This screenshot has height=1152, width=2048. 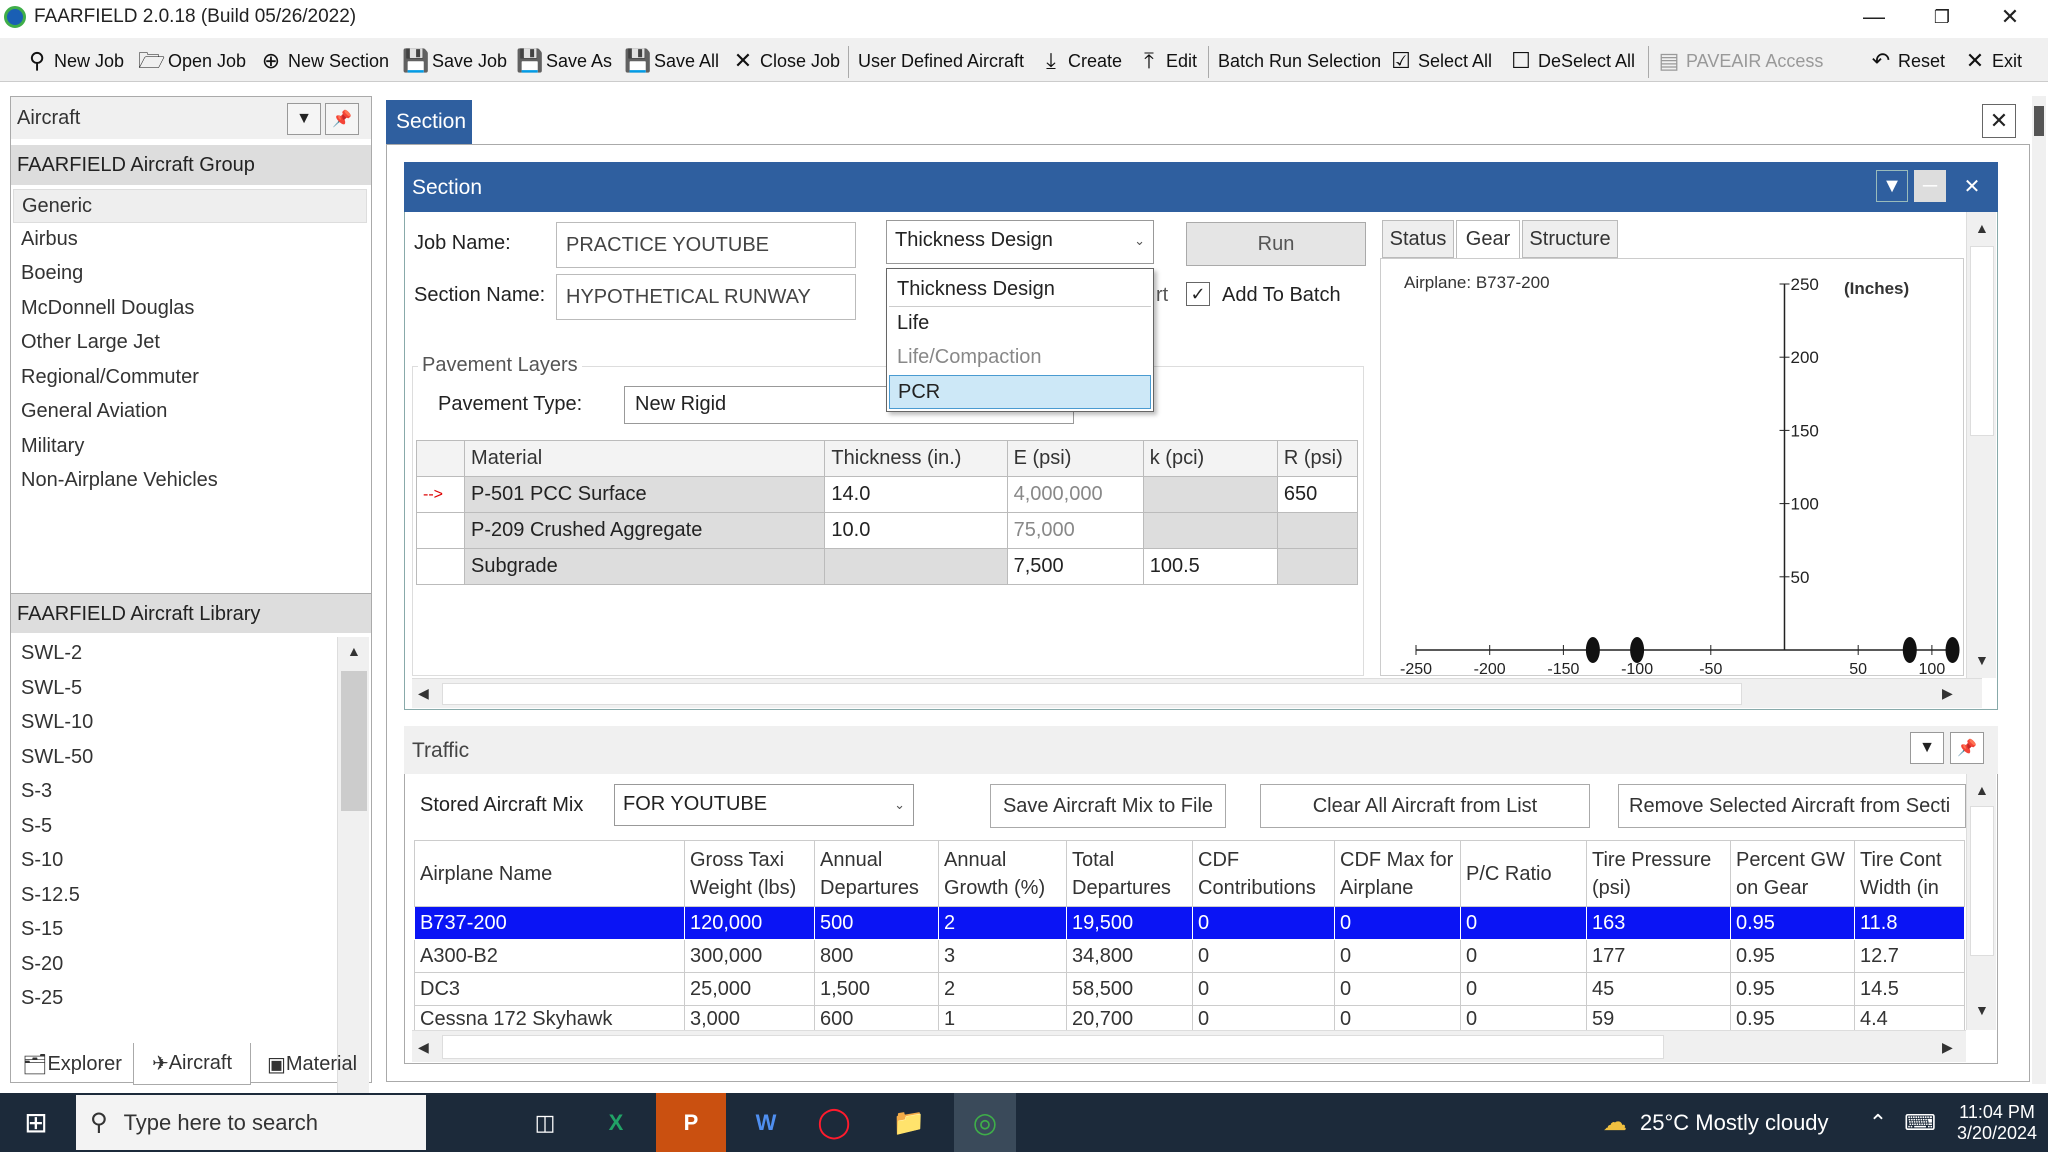 I want to click on clock: 11:04 PM 3/20/2024, so click(x=1997, y=1122).